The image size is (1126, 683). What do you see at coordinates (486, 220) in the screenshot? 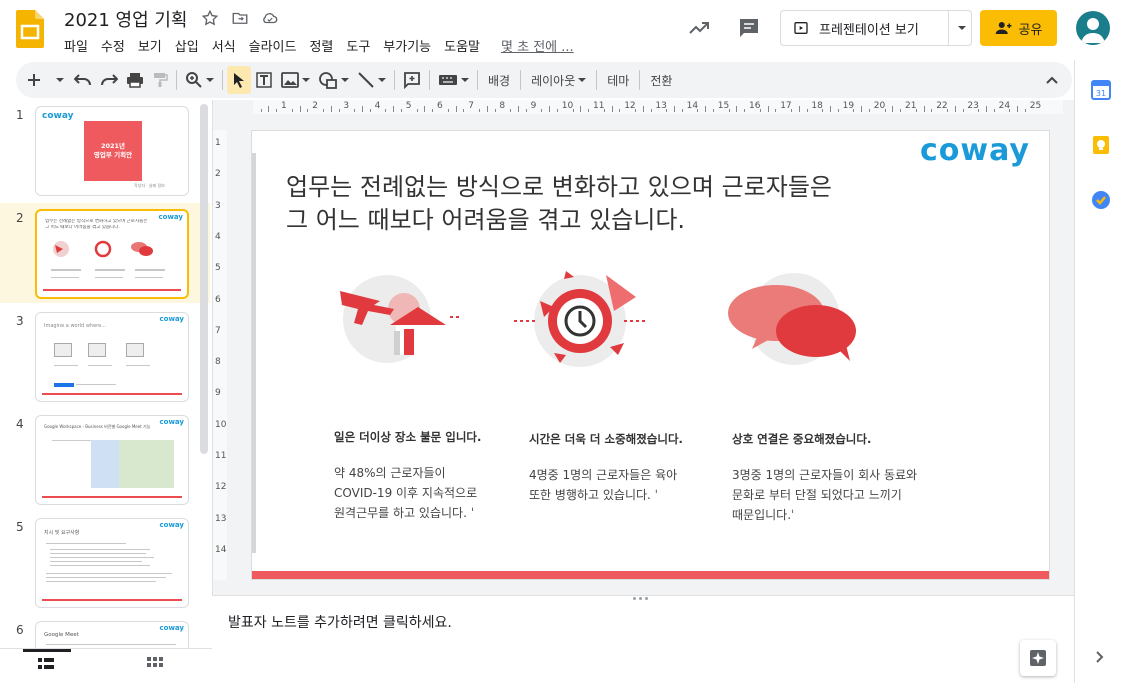
I see `slide-title-line: 그 어느 때보다 어려움을 겪고 있습니다.` at bounding box center [486, 220].